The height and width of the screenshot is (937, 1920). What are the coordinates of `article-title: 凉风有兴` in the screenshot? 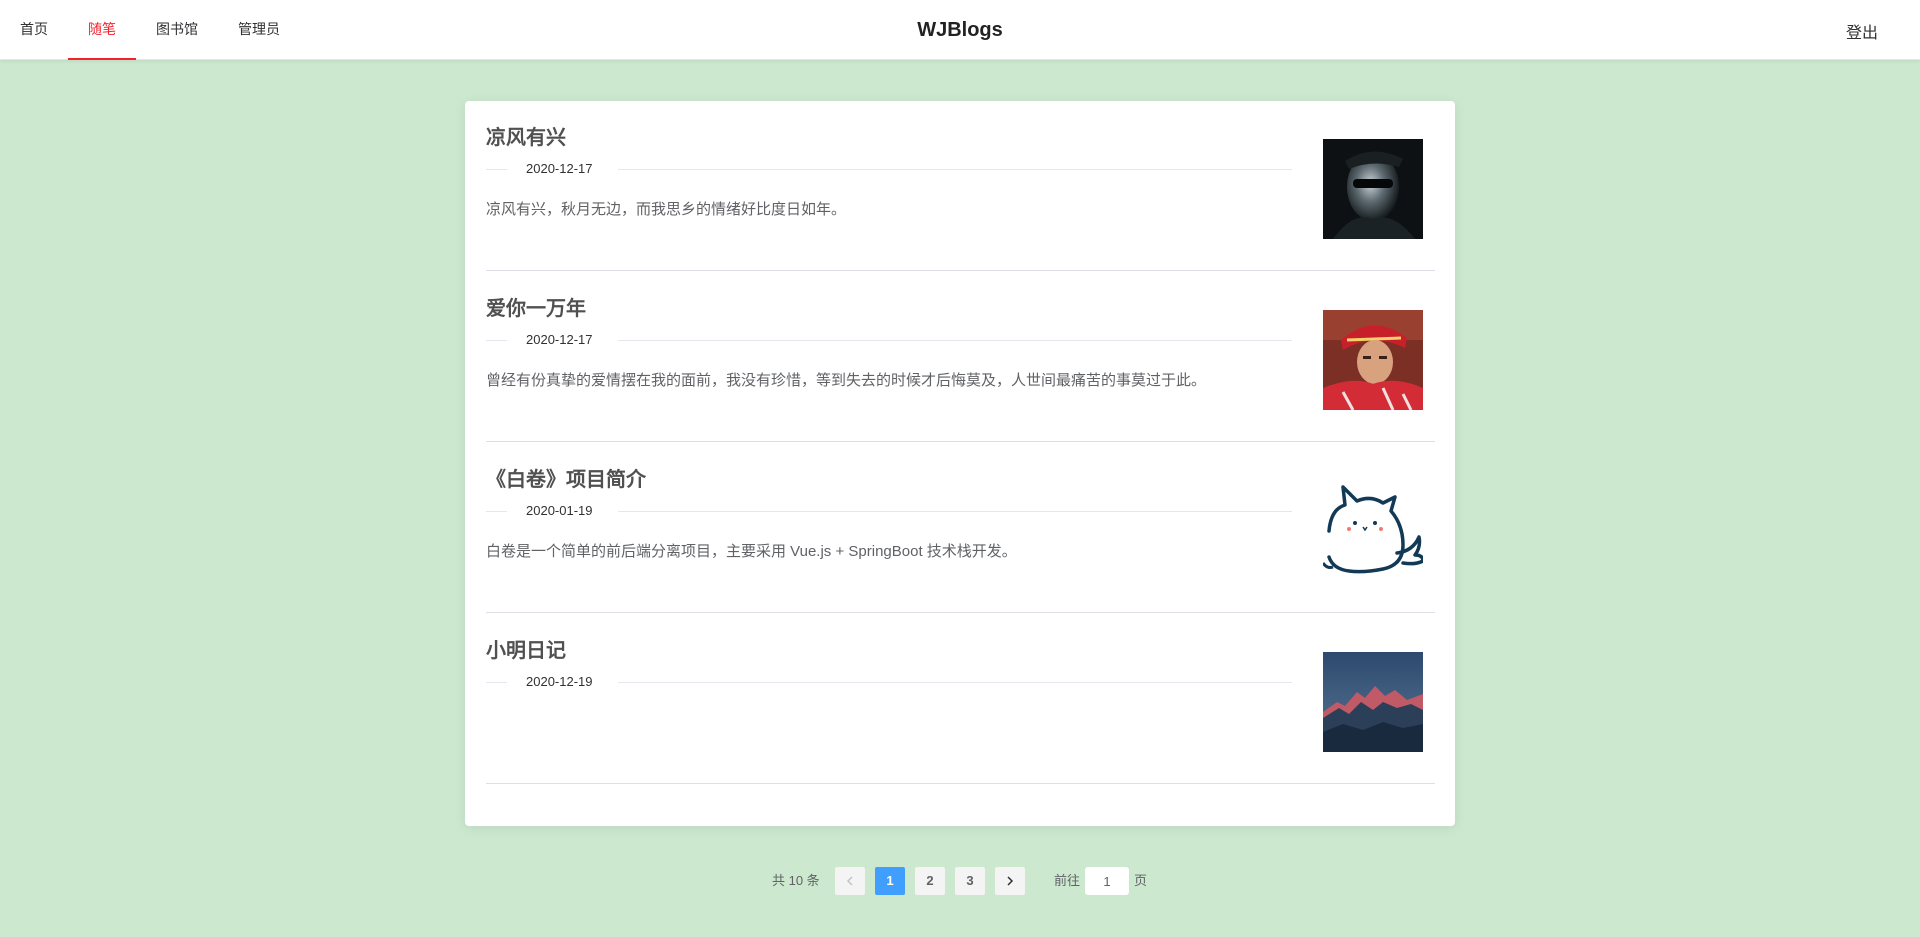 It's located at (526, 135).